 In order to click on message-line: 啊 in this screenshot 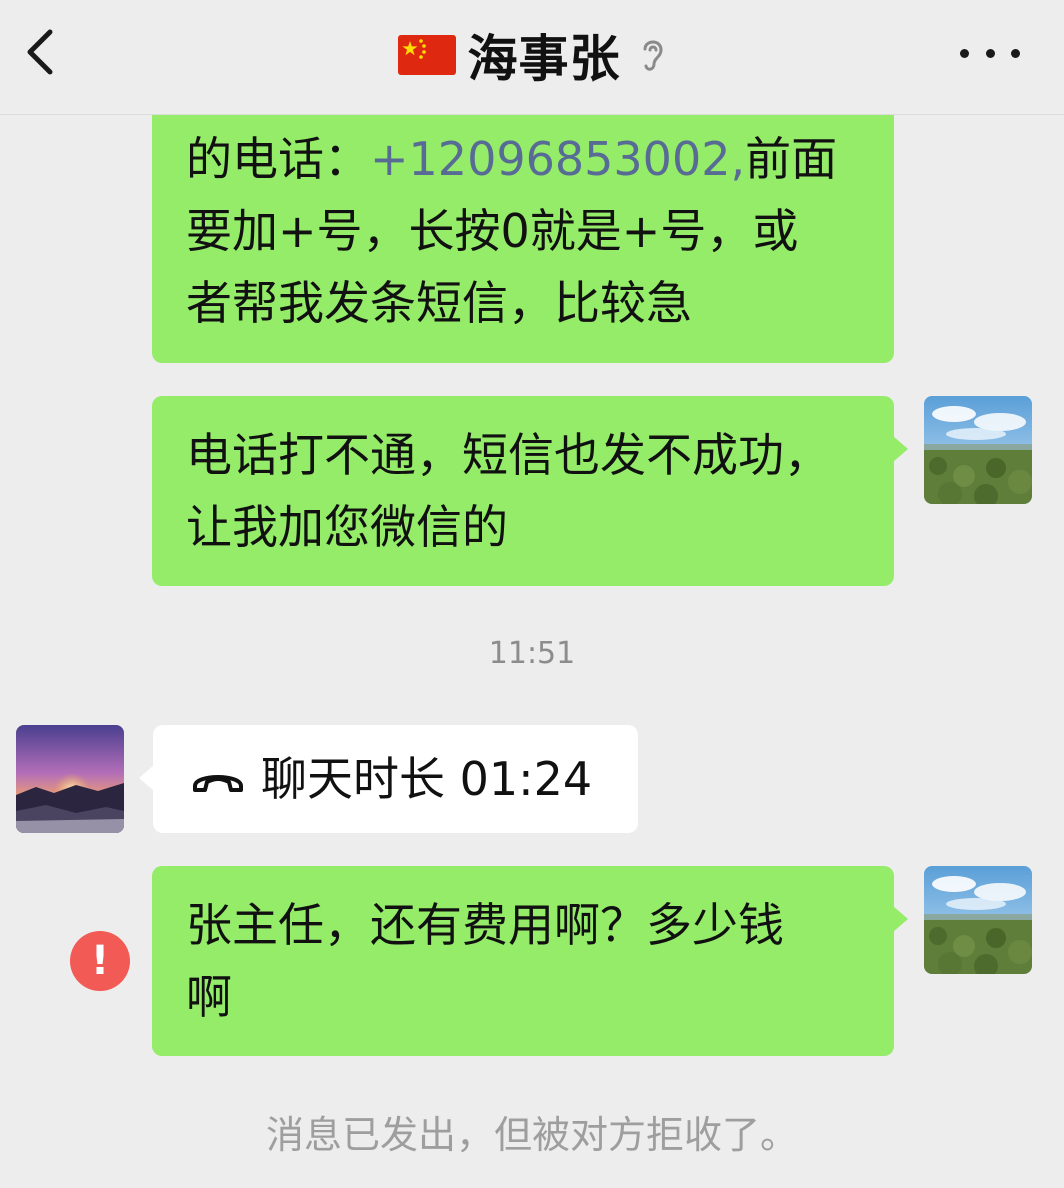, I will do `click(209, 997)`.